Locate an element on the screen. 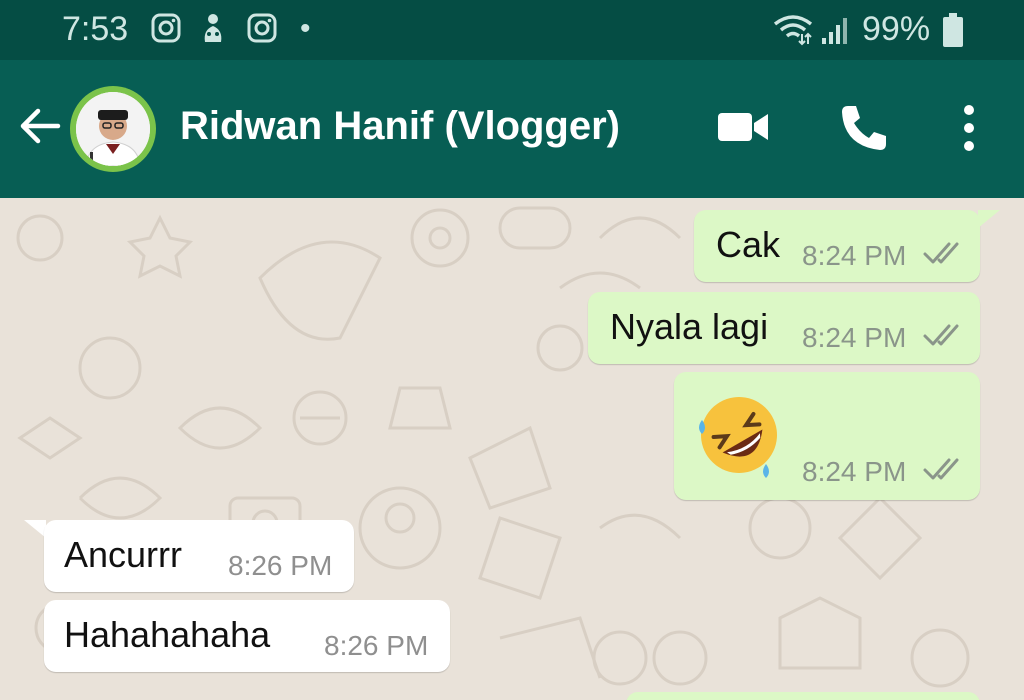 The image size is (1024, 700). clock: 7:53 is located at coordinates (95, 29).